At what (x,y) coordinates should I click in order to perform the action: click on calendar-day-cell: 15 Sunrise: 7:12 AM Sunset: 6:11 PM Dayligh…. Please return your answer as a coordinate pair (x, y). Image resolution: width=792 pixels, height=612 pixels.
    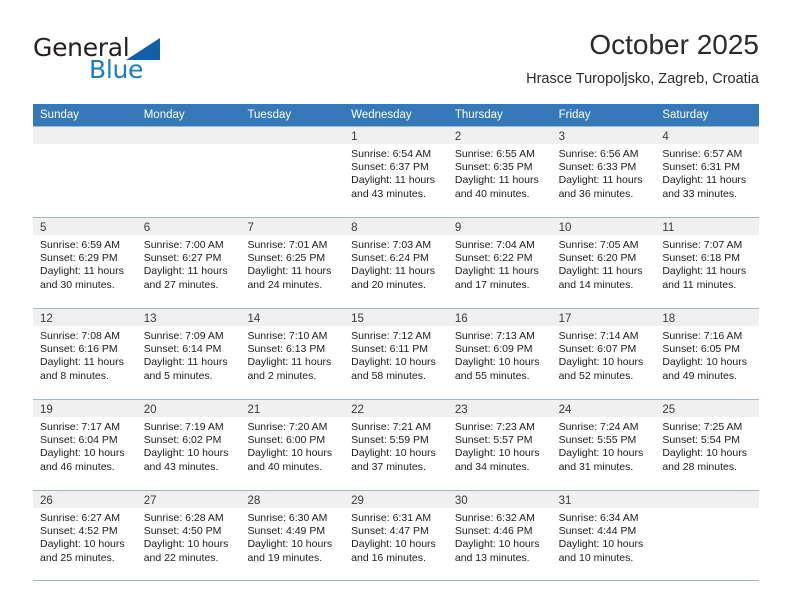
    Looking at the image, I should click on (396, 354).